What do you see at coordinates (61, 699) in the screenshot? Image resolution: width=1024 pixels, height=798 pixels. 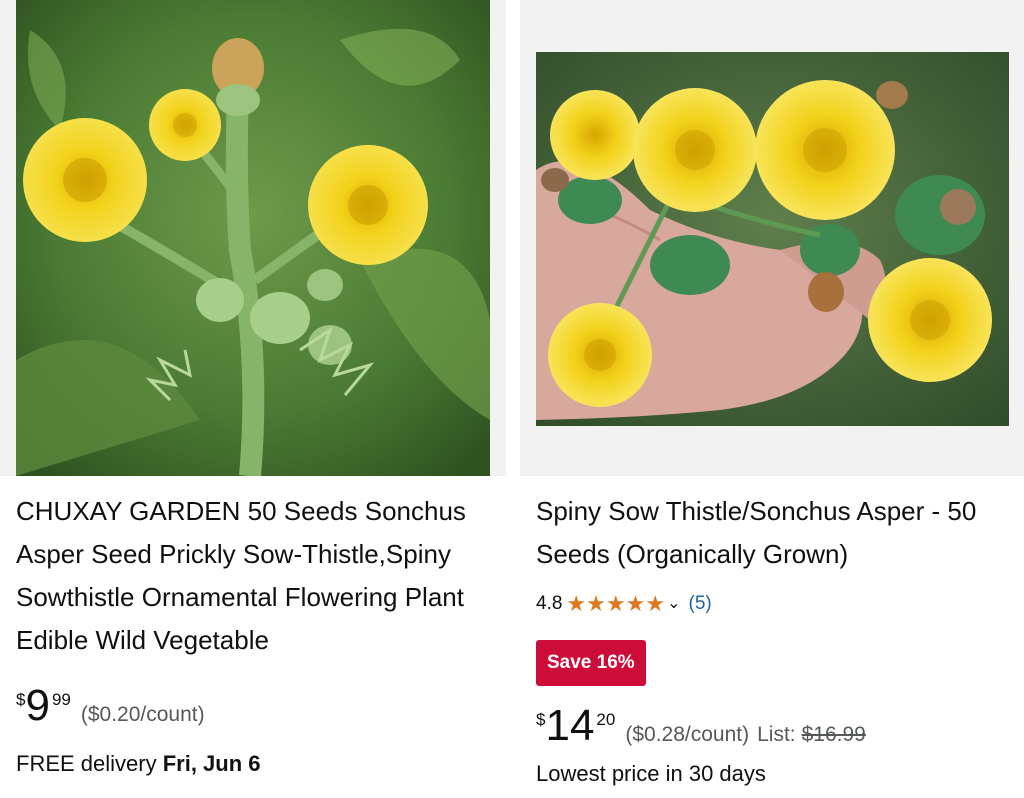 I see `price-fraction: 99` at bounding box center [61, 699].